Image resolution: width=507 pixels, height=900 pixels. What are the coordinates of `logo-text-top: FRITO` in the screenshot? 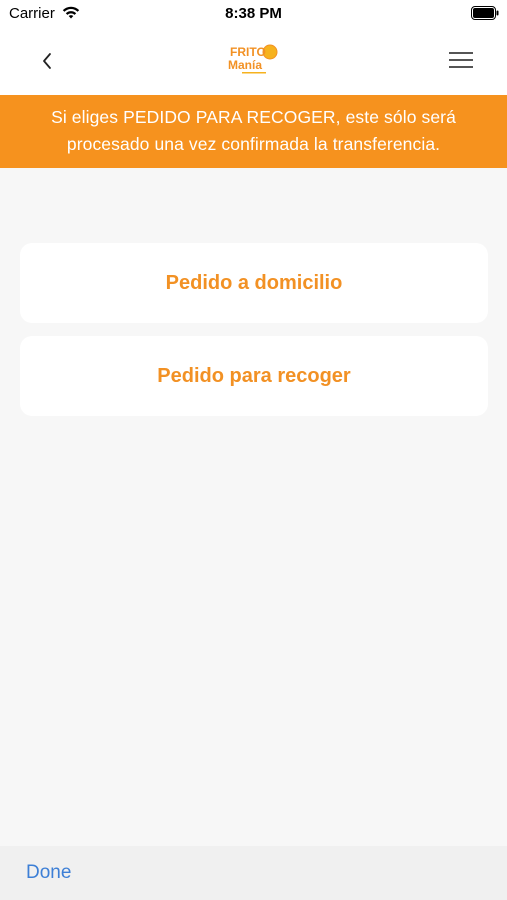 It's located at (248, 52).